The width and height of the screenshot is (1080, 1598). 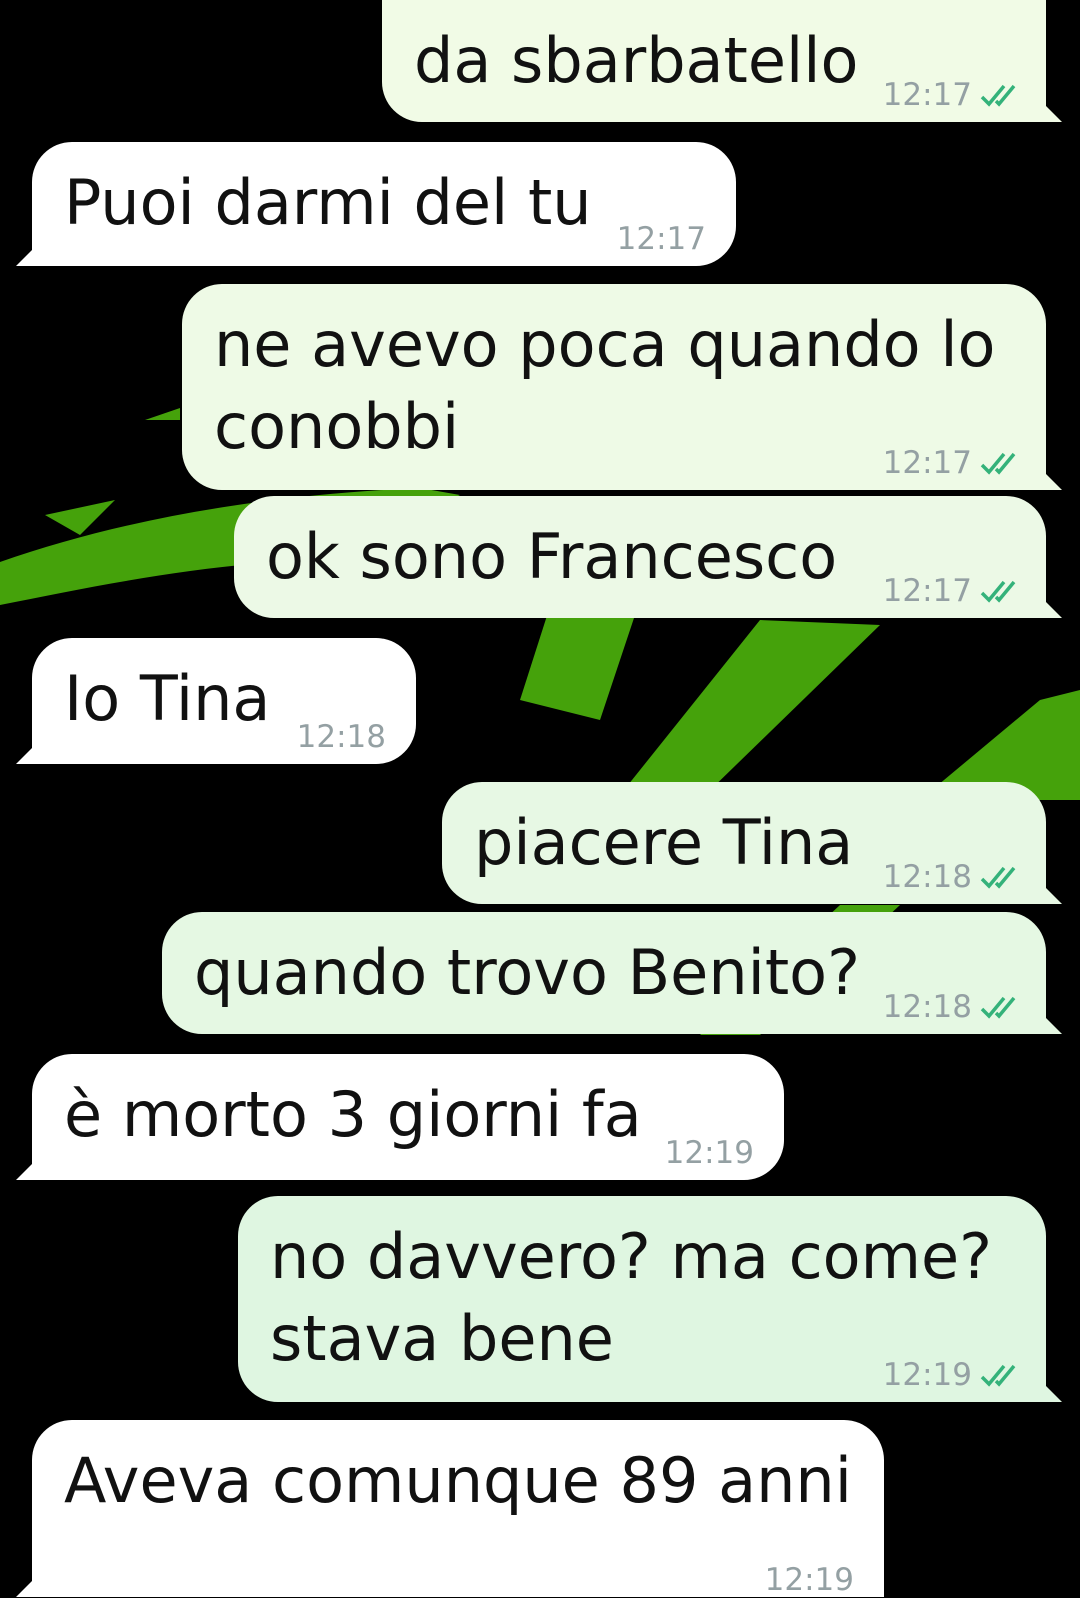 What do you see at coordinates (328, 202) in the screenshot?
I see `message-text: Puoi darmi del tu` at bounding box center [328, 202].